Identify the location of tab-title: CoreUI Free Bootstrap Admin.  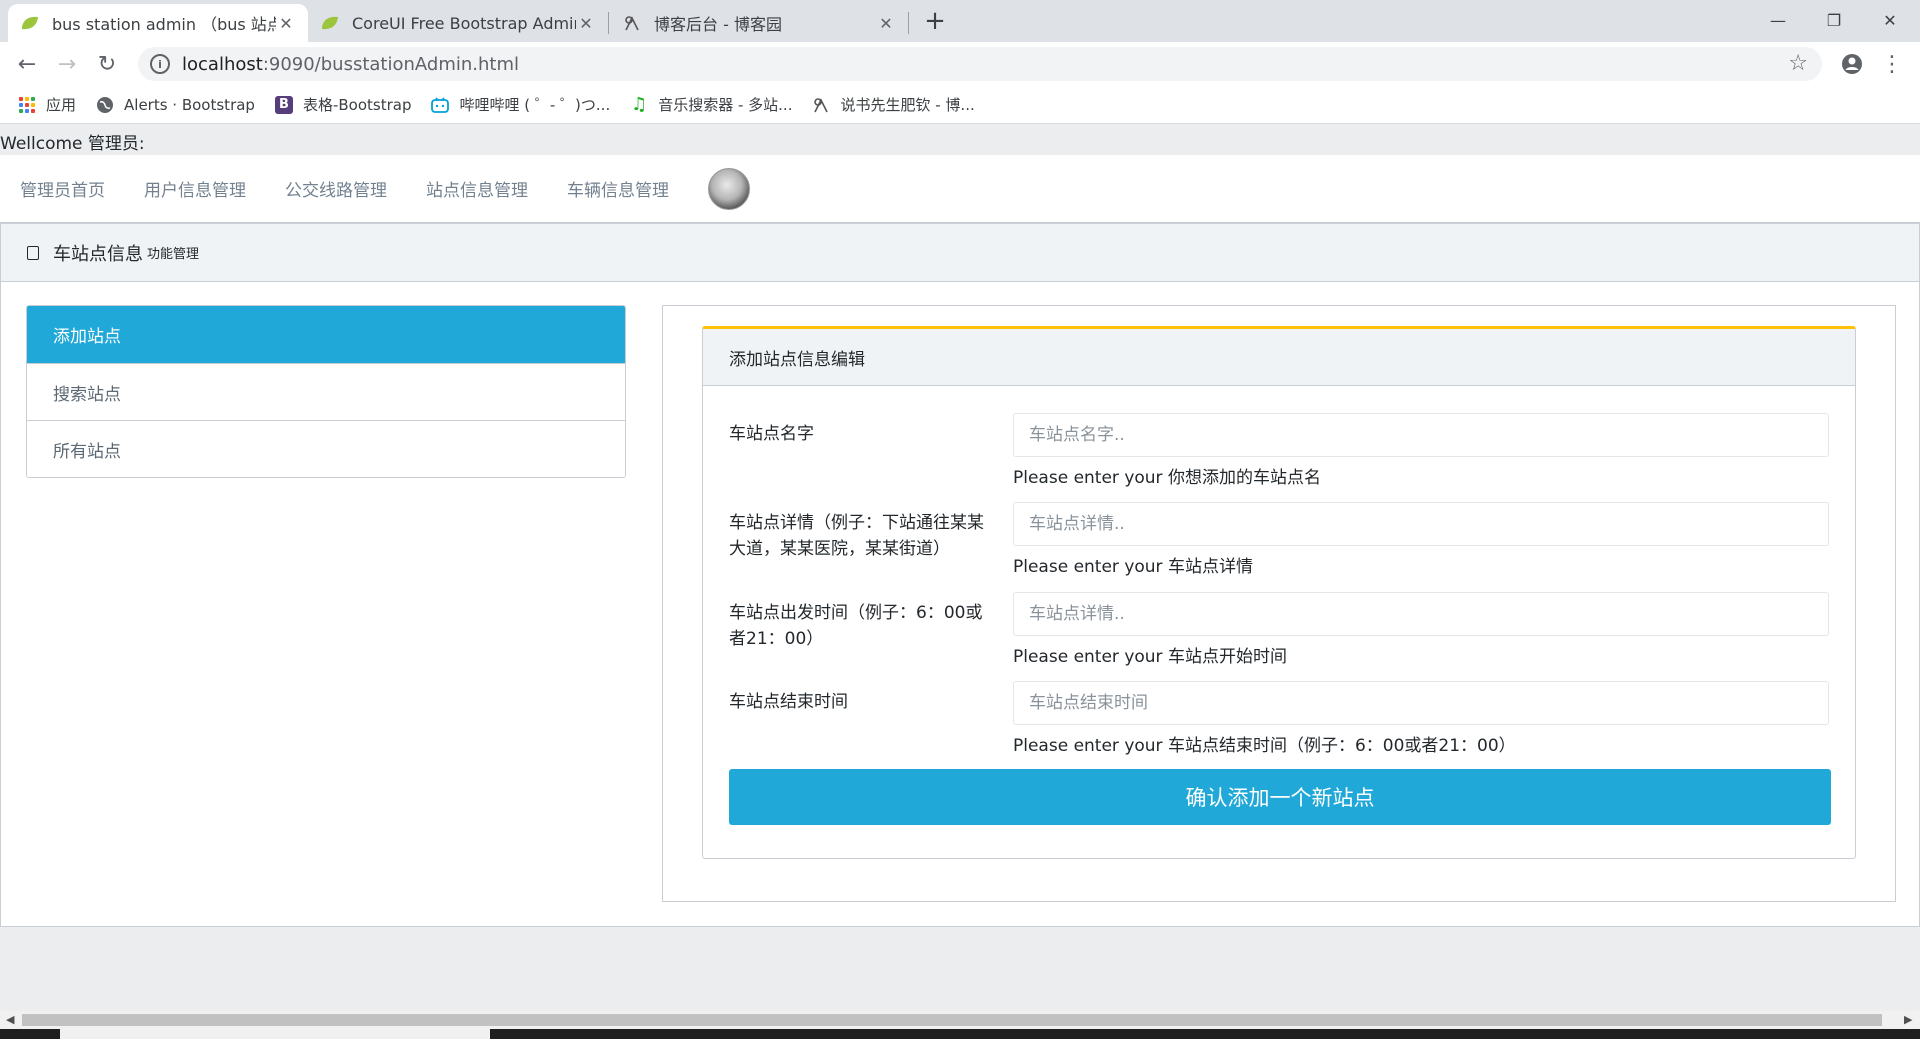
(464, 23).